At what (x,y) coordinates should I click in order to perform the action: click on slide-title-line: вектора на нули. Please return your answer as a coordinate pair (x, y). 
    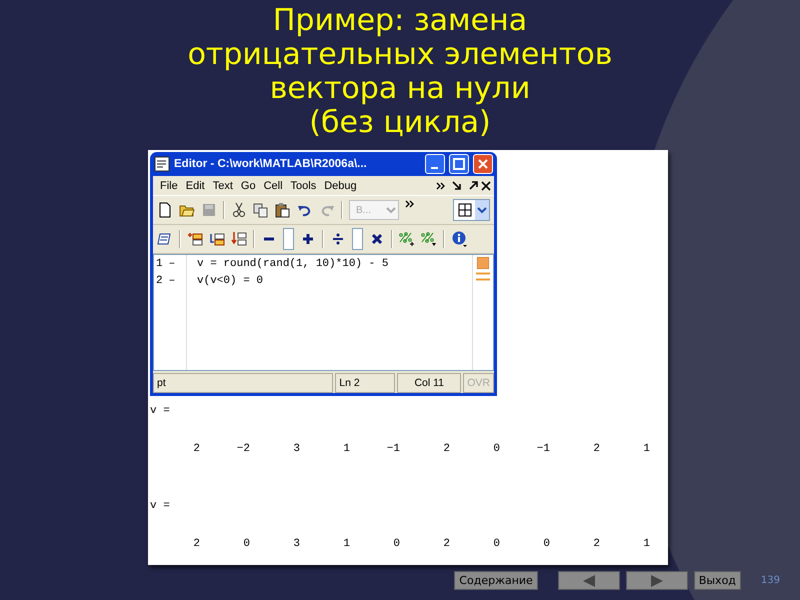
    Looking at the image, I should click on (400, 89).